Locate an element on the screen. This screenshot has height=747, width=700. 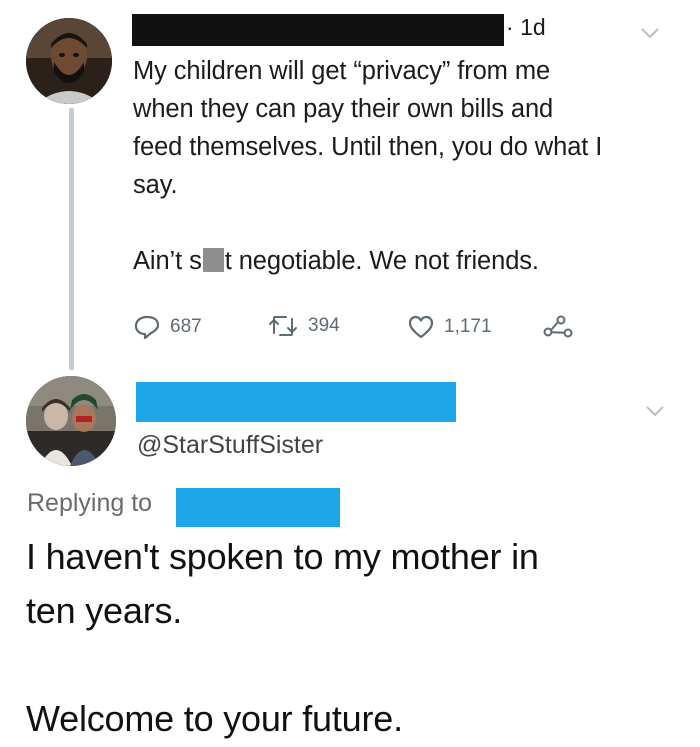
like-count: 1,171 is located at coordinates (468, 326).